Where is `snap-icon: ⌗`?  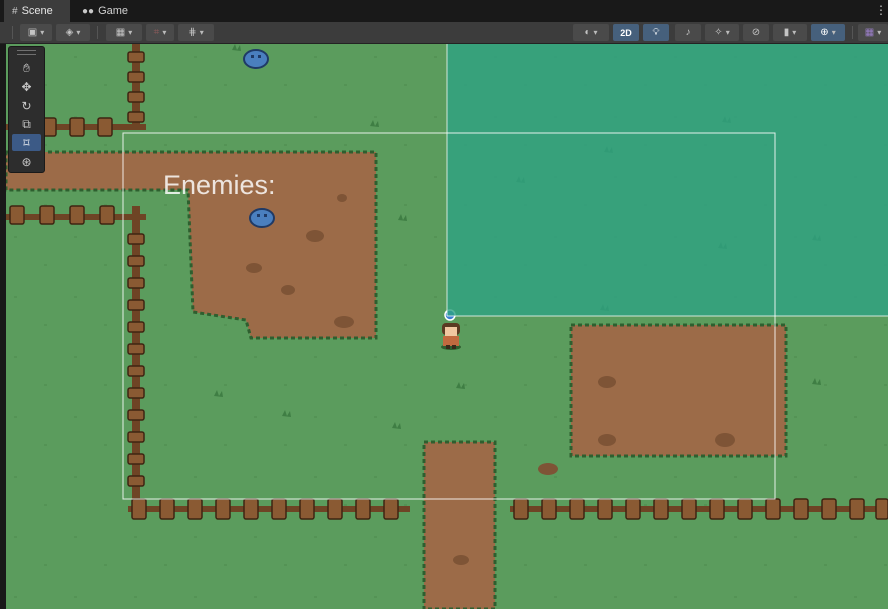 snap-icon: ⌗ is located at coordinates (156, 32).